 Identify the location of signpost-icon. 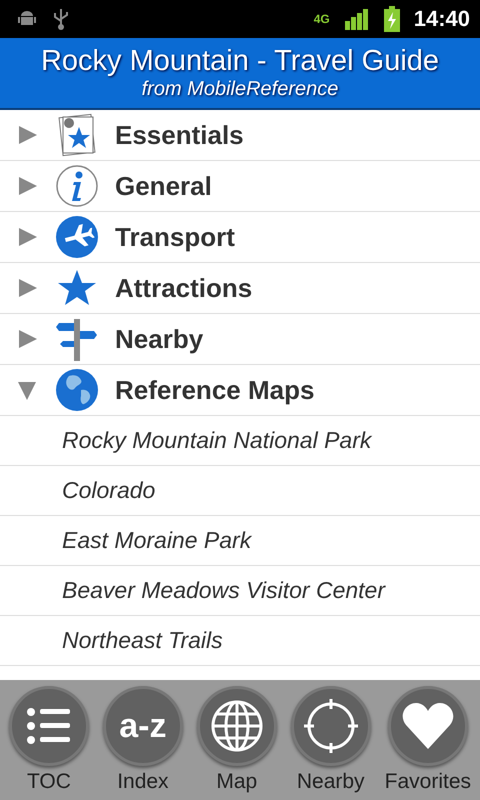
(77, 339).